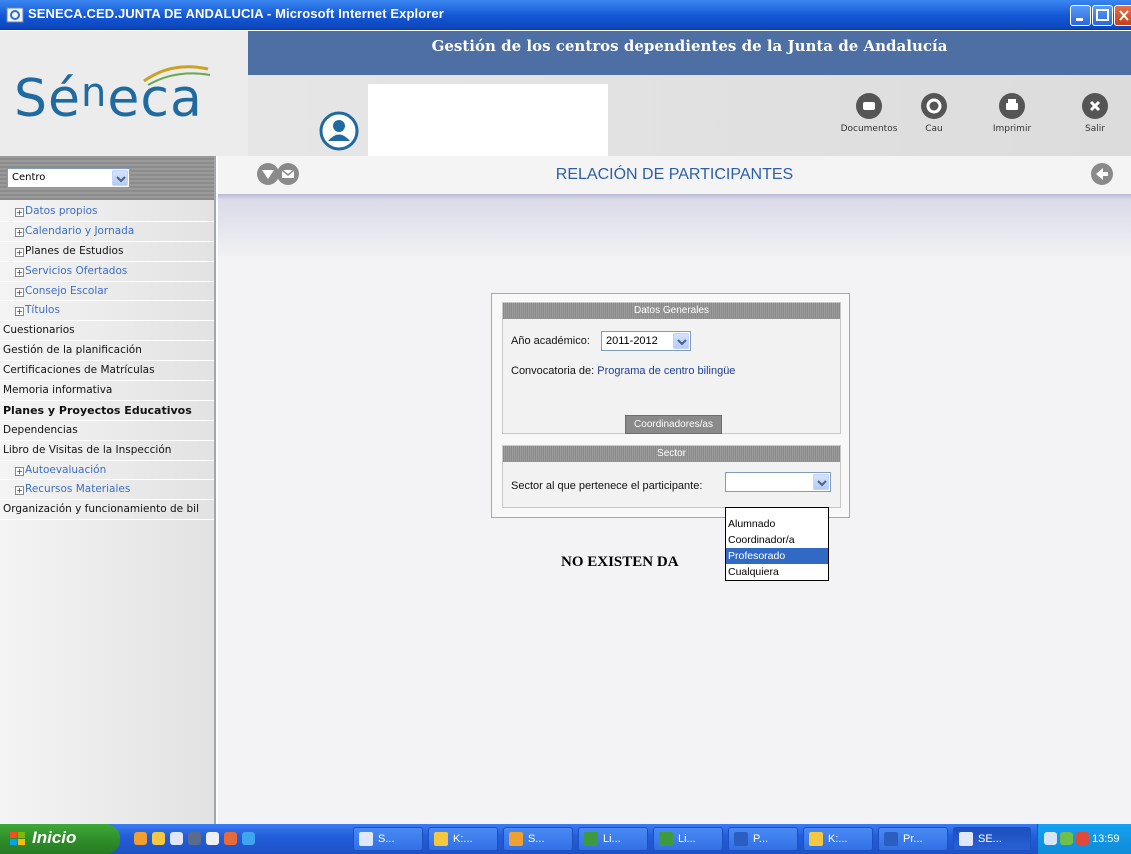  I want to click on sector-select, so click(778, 482).